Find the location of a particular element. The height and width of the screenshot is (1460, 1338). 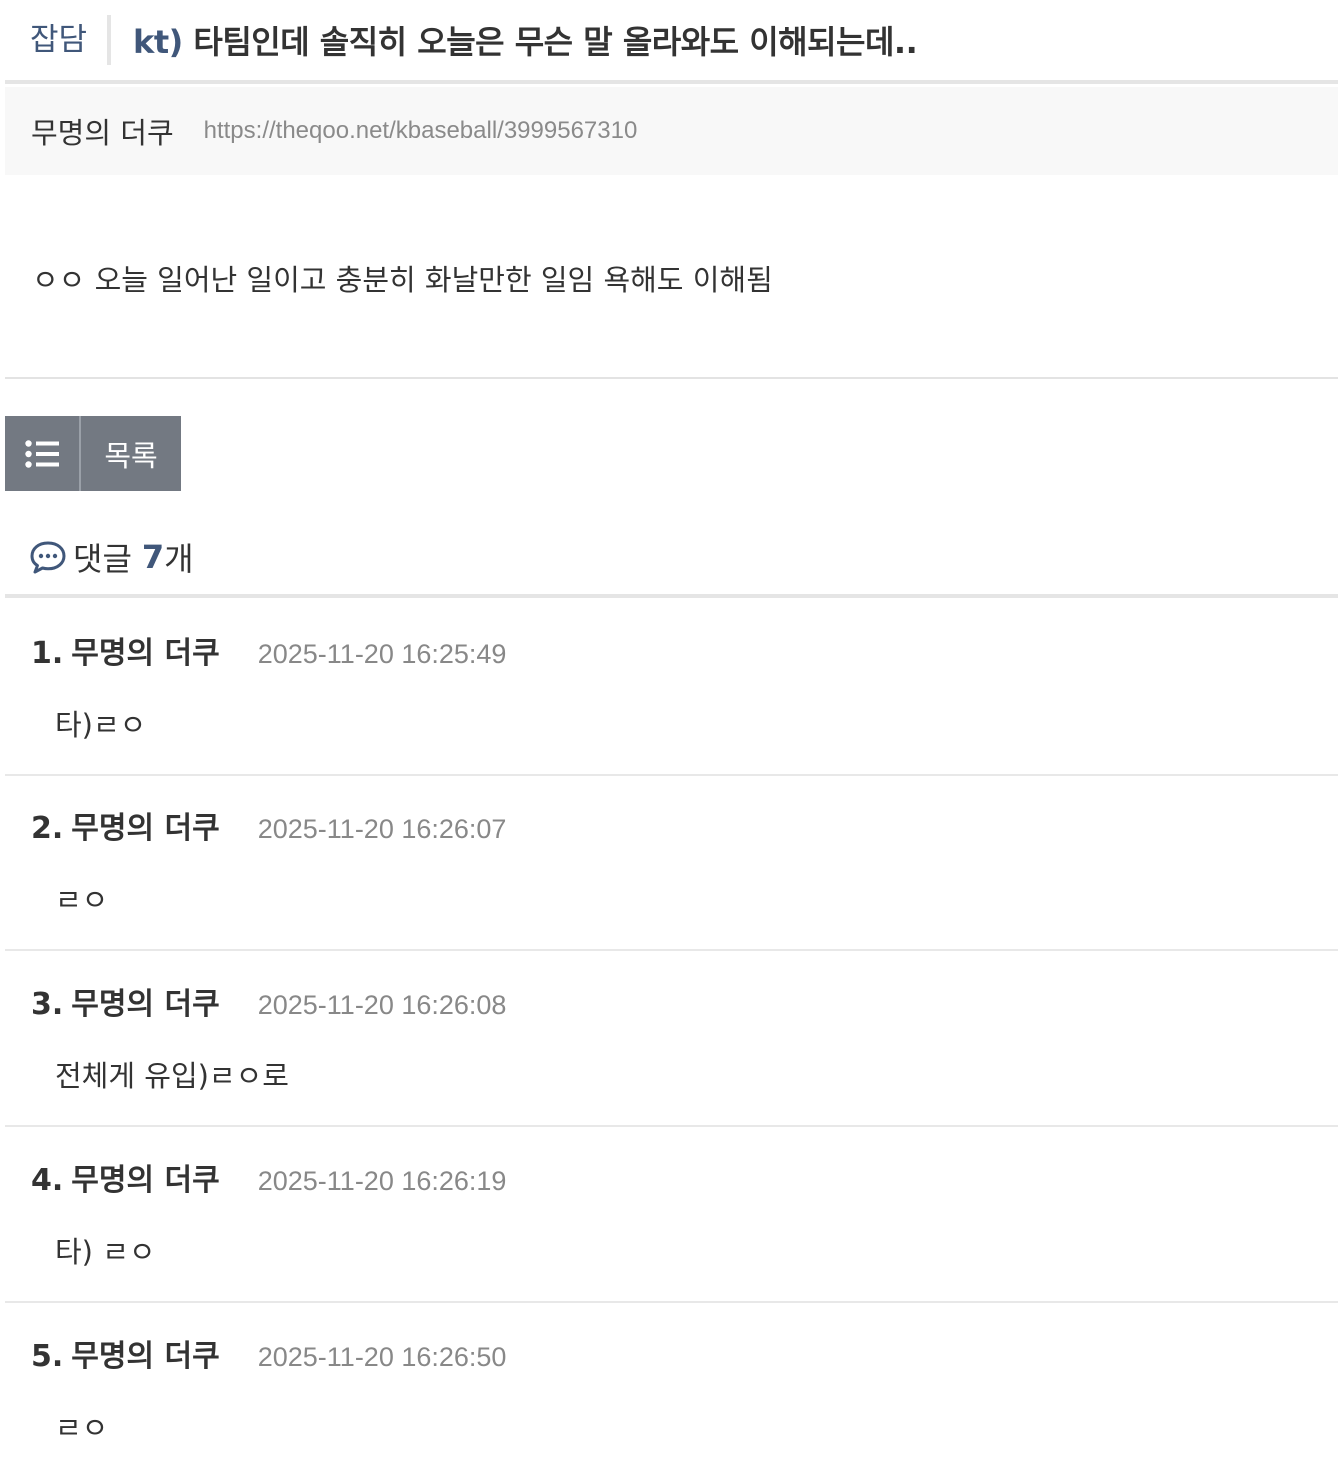

post-category: 잡담 is located at coordinates (58, 40).